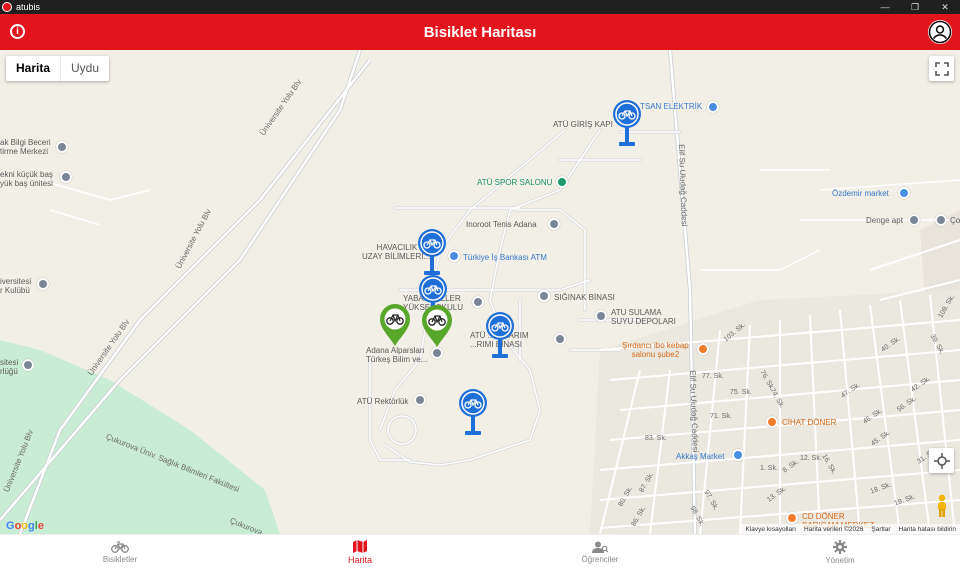 The height and width of the screenshot is (568, 960). What do you see at coordinates (43, 284) in the screenshot?
I see `club-pin-icon` at bounding box center [43, 284].